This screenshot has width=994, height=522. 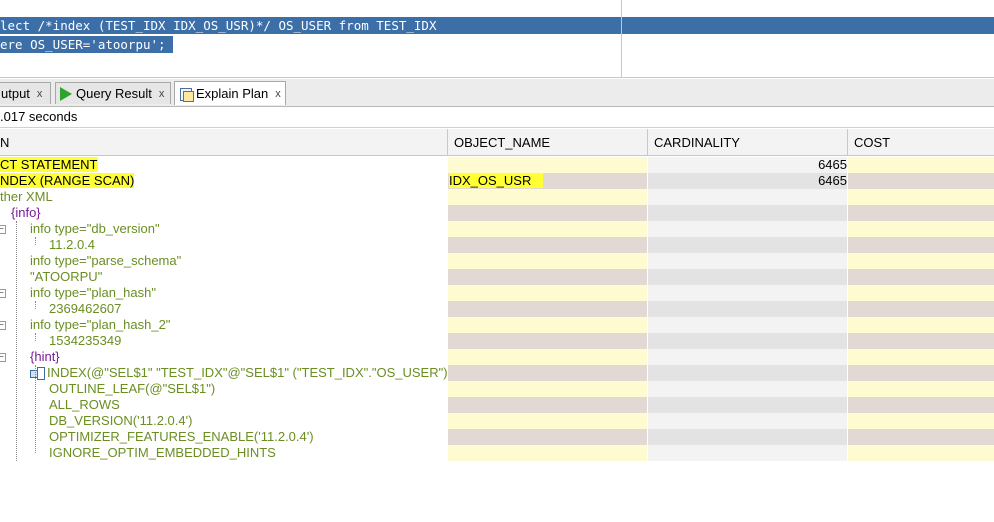 I want to click on table-row: 2369462607, so click(x=497, y=309).